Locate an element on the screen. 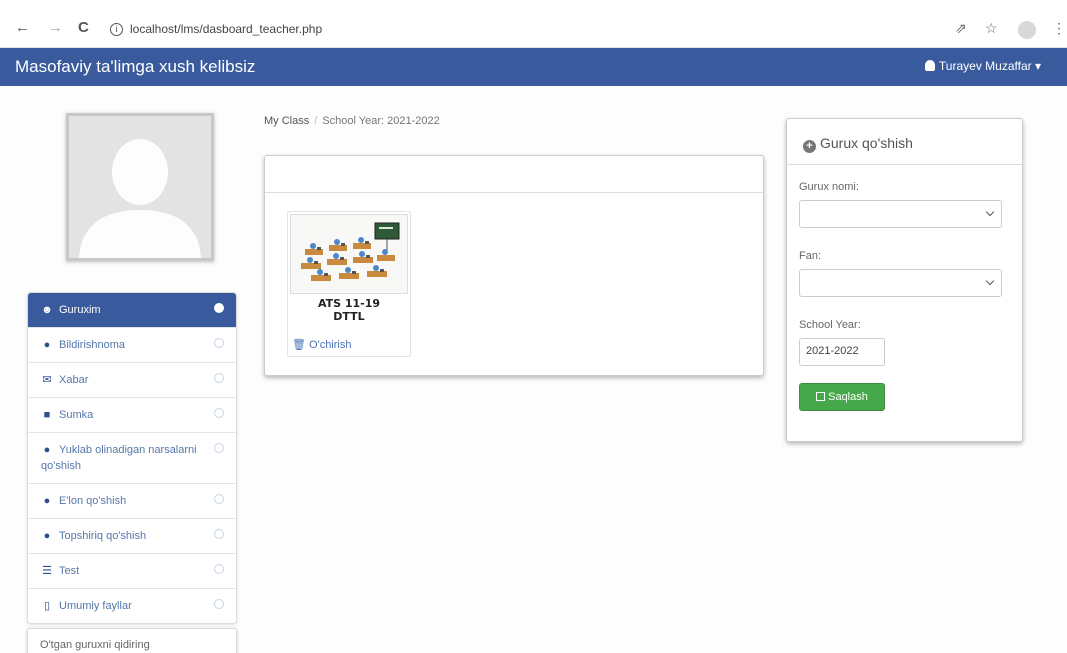 Image resolution: width=1067 pixels, height=653 pixels. default-user-silhouette-icon is located at coordinates (140, 187).